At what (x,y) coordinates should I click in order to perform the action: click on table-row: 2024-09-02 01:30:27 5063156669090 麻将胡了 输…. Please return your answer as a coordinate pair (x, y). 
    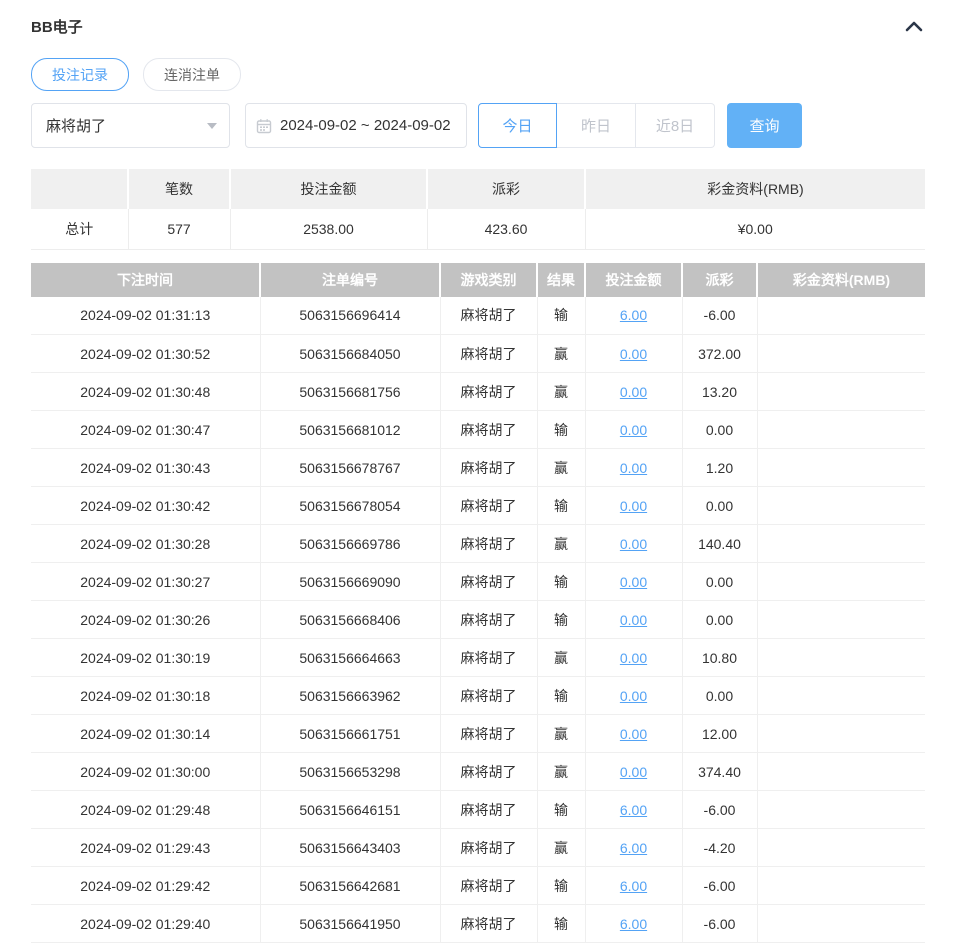
    Looking at the image, I should click on (478, 581).